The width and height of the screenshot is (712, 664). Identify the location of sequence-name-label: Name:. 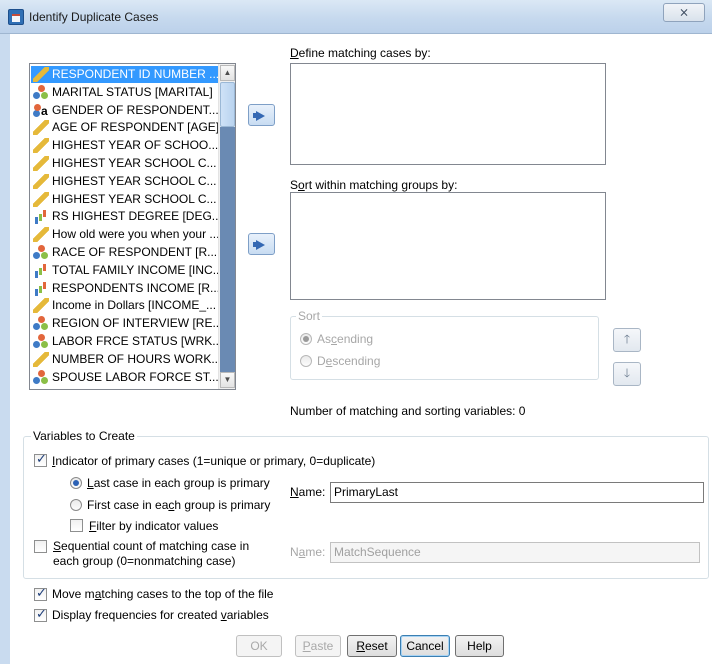
(308, 552).